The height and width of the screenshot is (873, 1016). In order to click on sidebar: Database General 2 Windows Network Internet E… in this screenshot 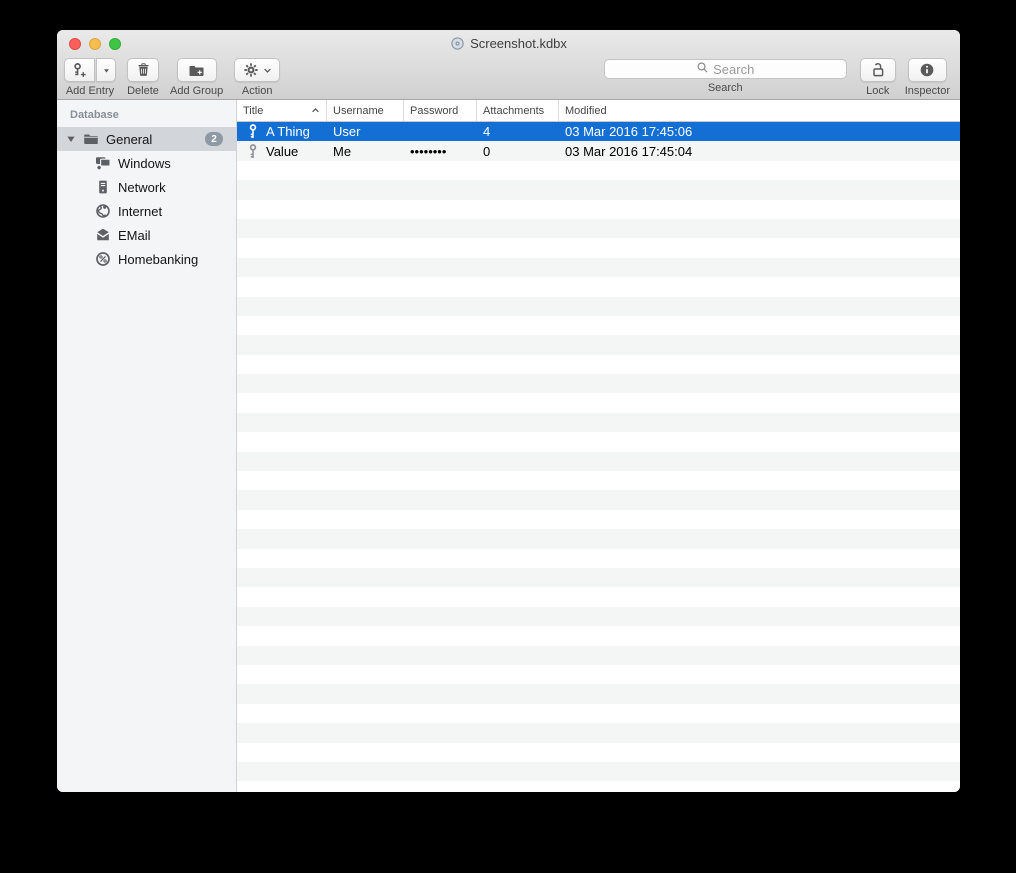, I will do `click(147, 446)`.